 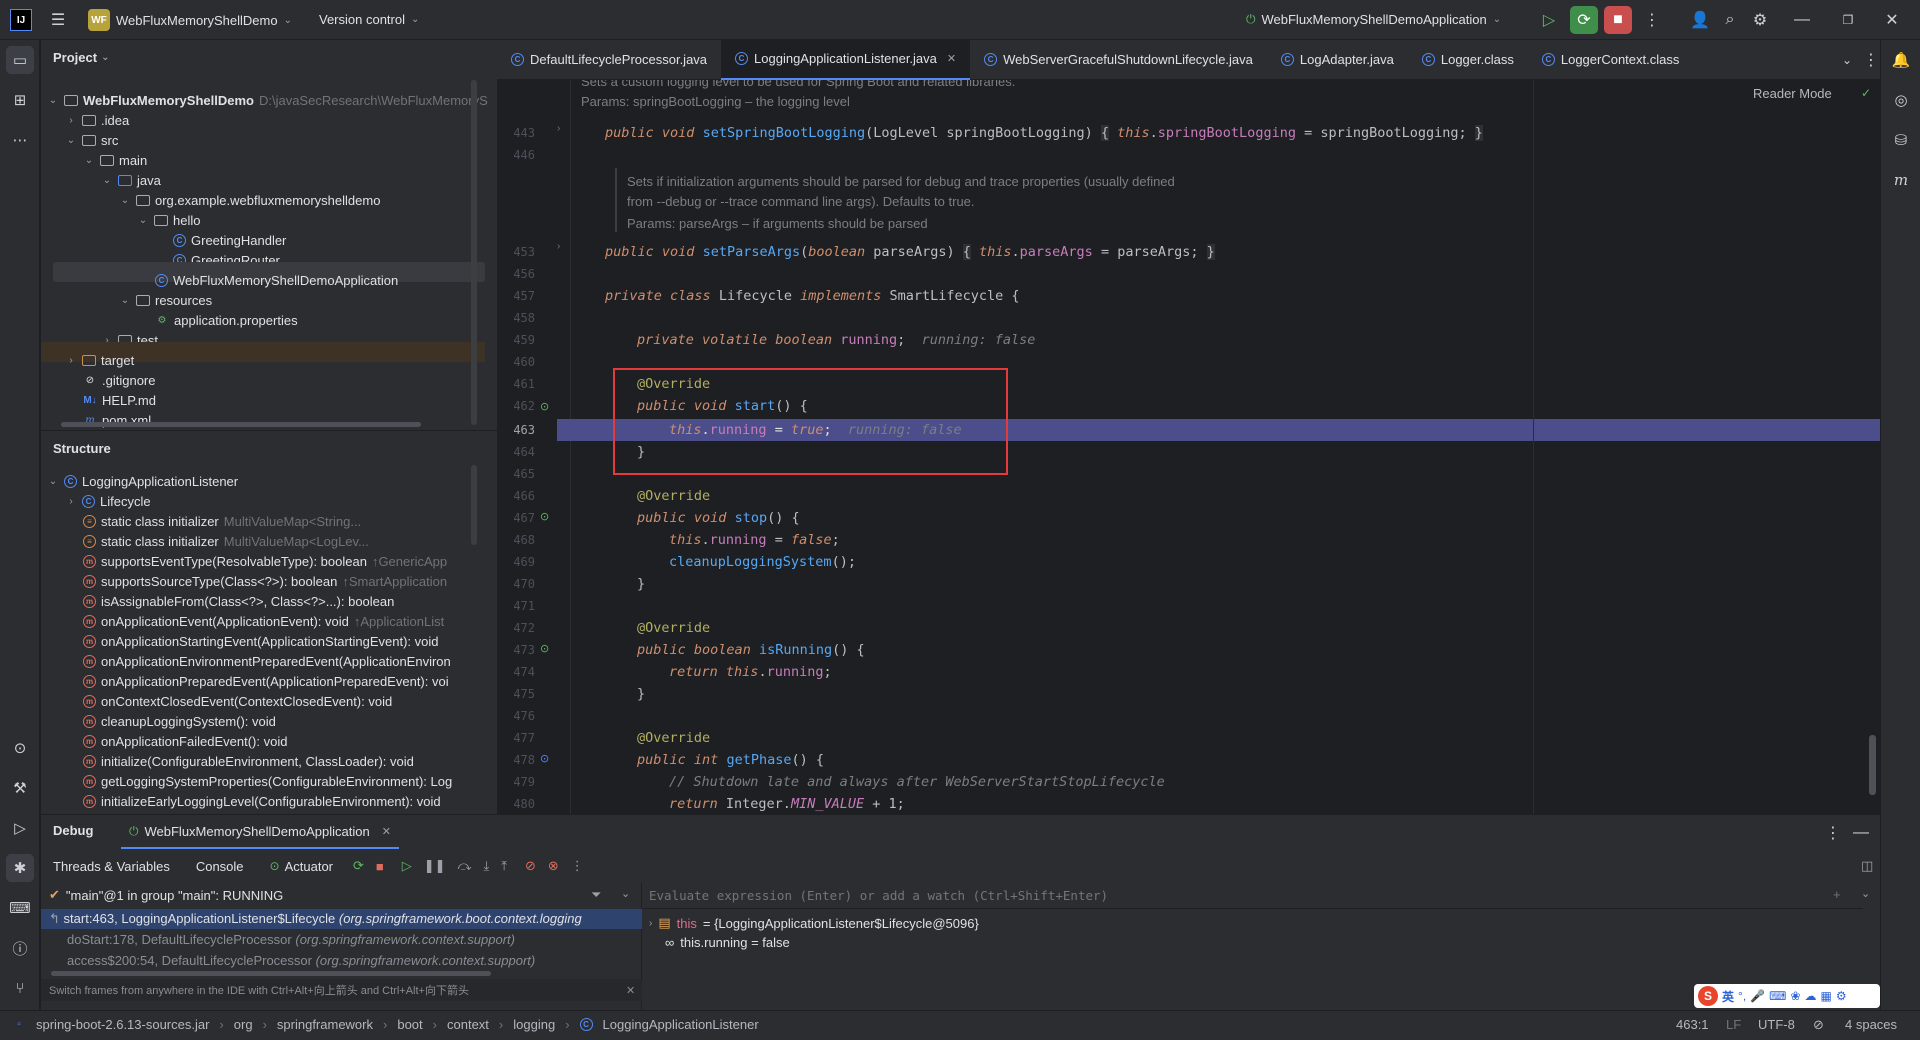 I want to click on file-encoding: UTF-8, so click(x=1776, y=1024).